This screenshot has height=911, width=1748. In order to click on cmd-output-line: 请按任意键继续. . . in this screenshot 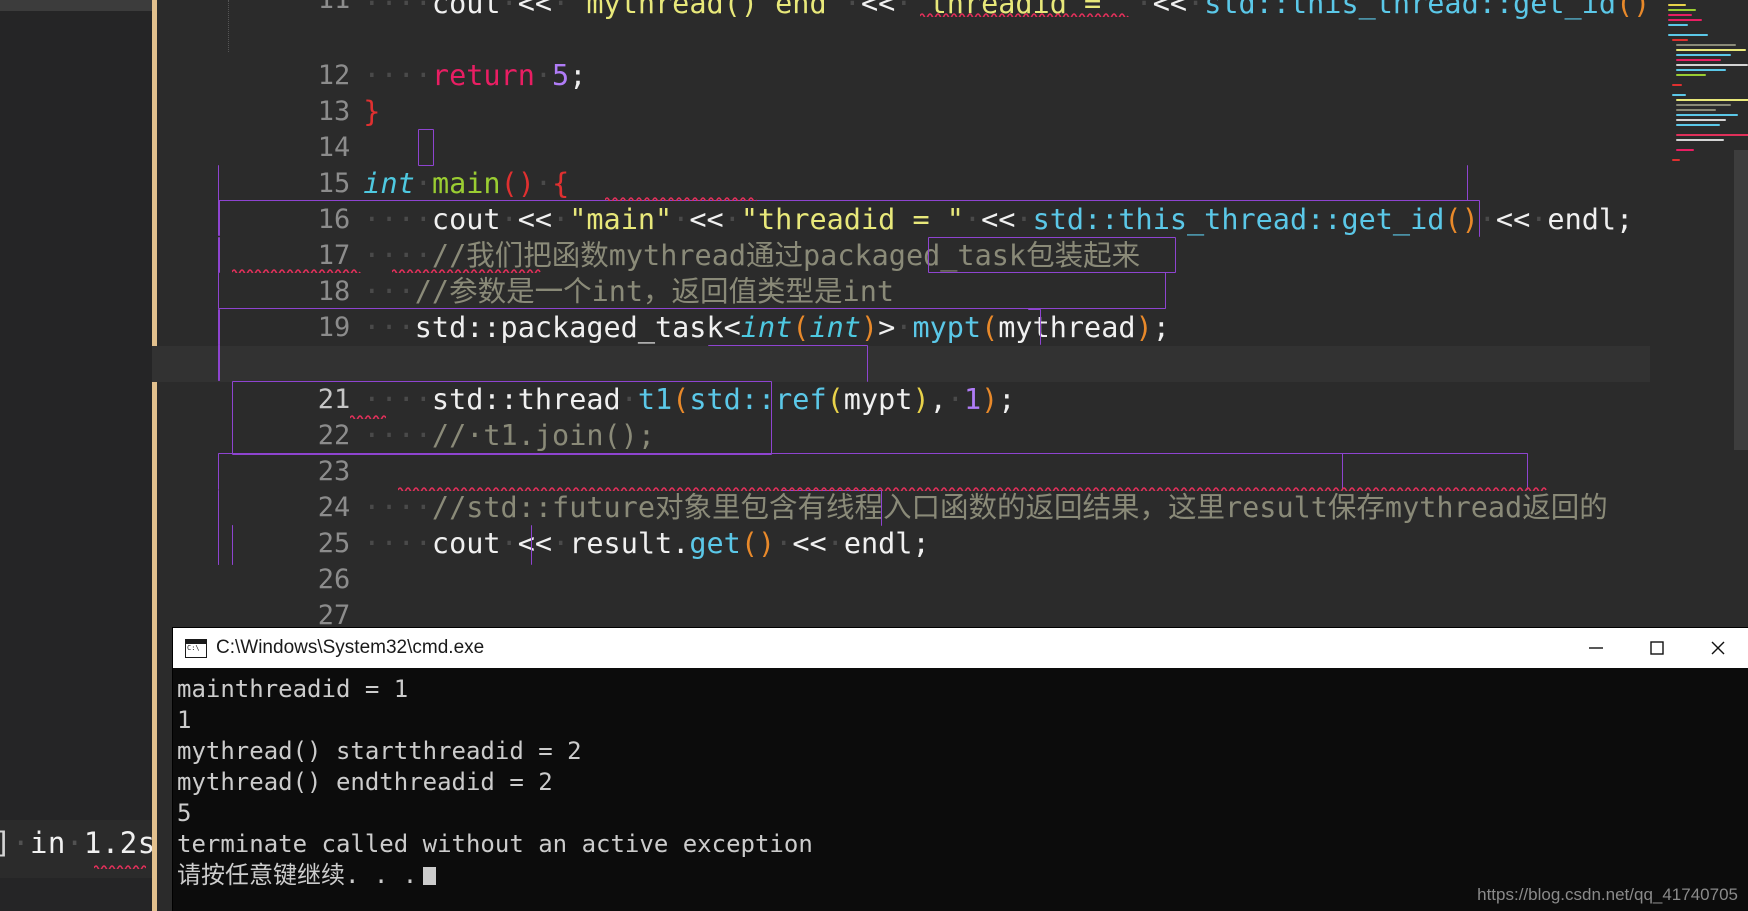, I will do `click(297, 875)`.